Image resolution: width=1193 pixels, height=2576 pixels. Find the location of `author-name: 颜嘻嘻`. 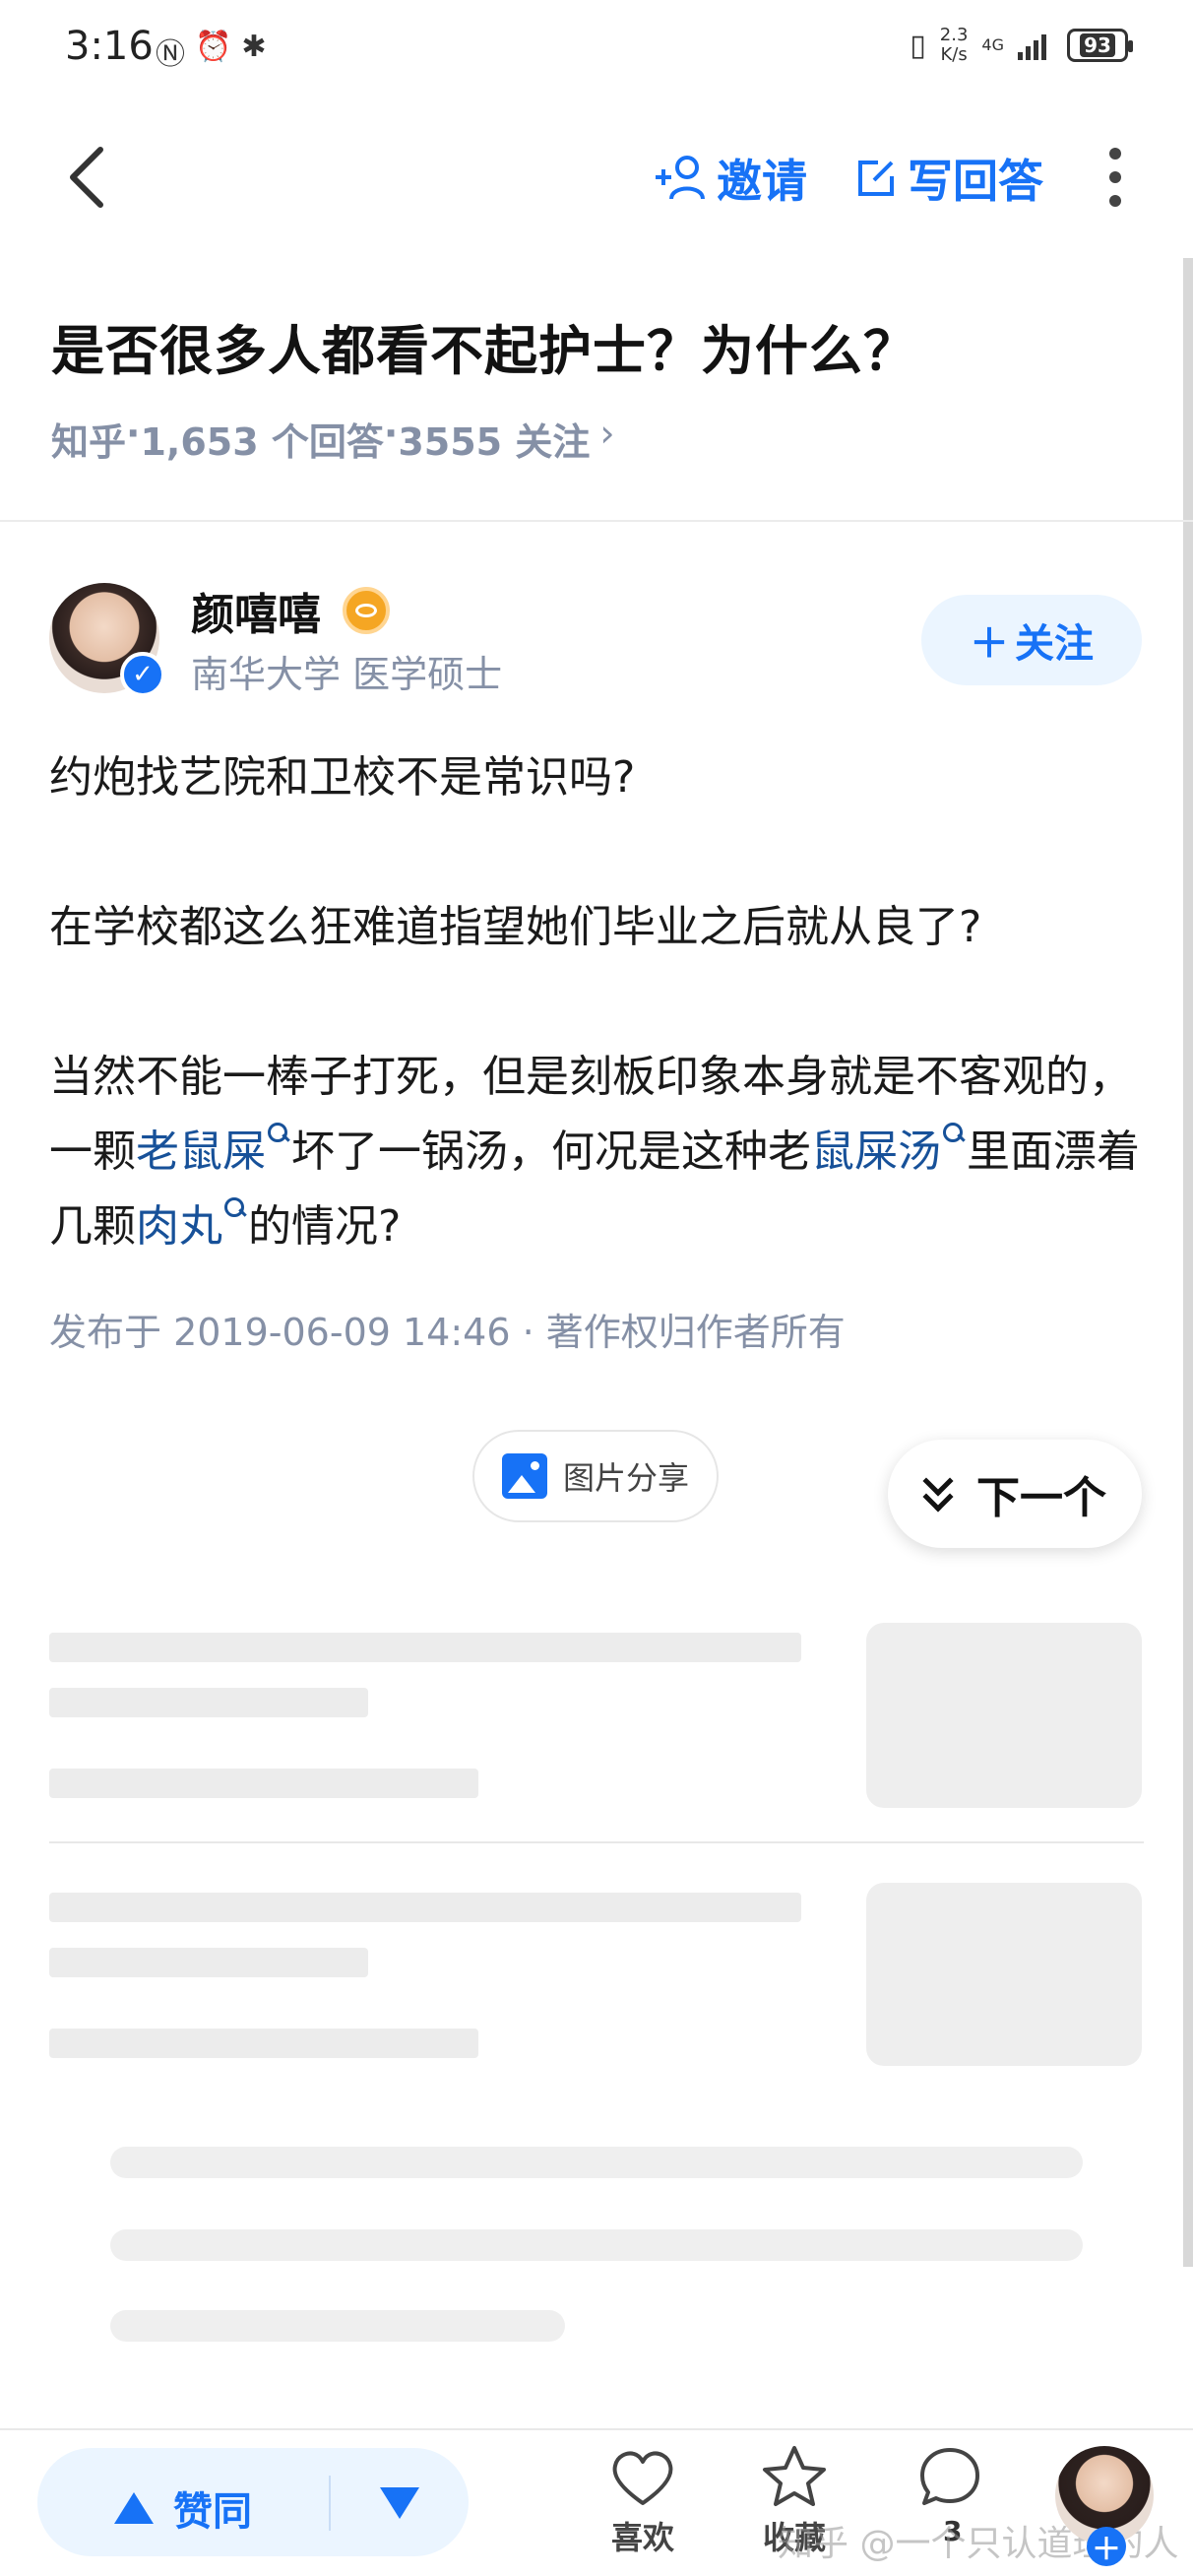

author-name: 颜嘻嘻 is located at coordinates (256, 610).